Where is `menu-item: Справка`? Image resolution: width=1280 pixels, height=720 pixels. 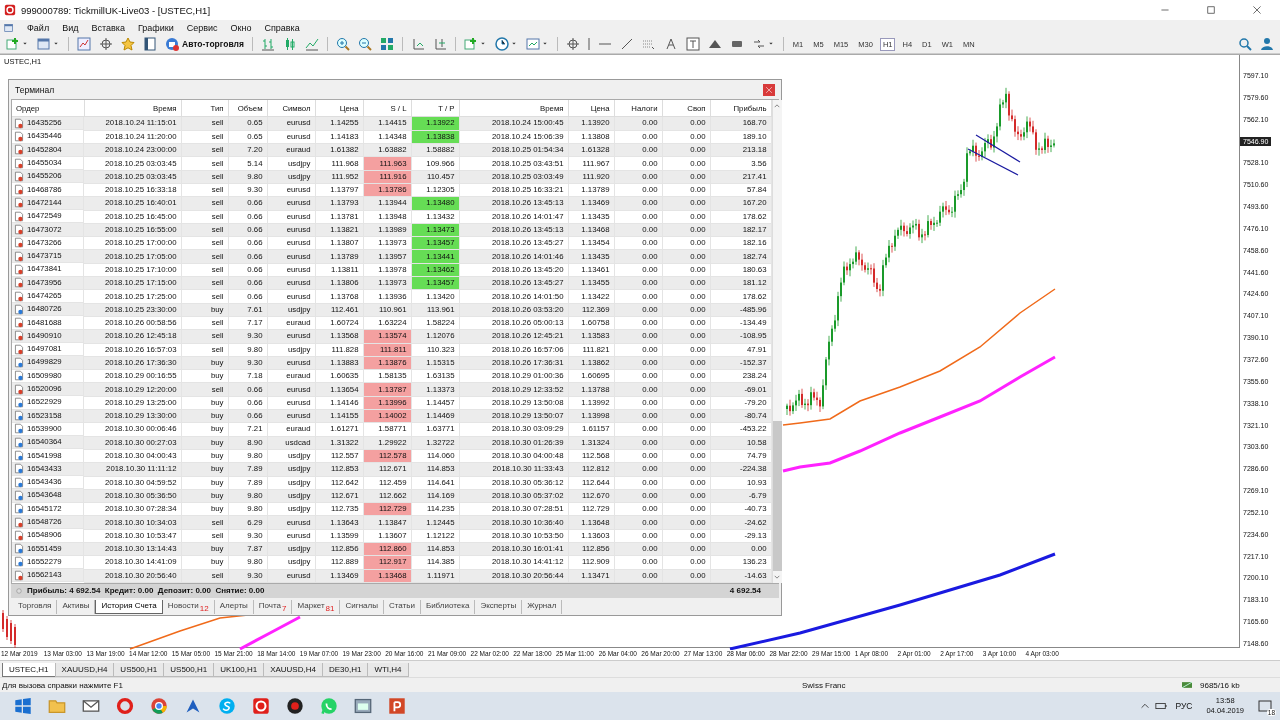
menu-item: Справка is located at coordinates (282, 27).